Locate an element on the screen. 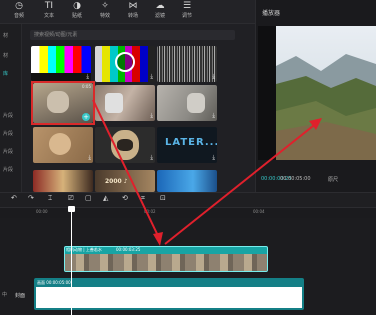 The width and height of the screenshot is (376, 315). media-thumb-test-card: ⤓ is located at coordinates (125, 64).